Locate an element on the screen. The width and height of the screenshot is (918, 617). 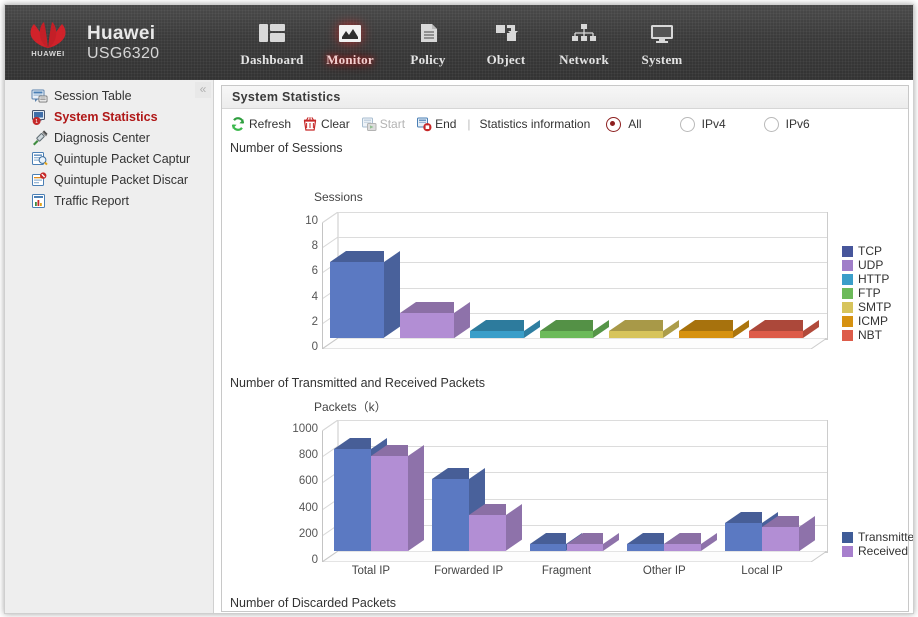
x-axis-label: Fragment is located at coordinates (566, 571).